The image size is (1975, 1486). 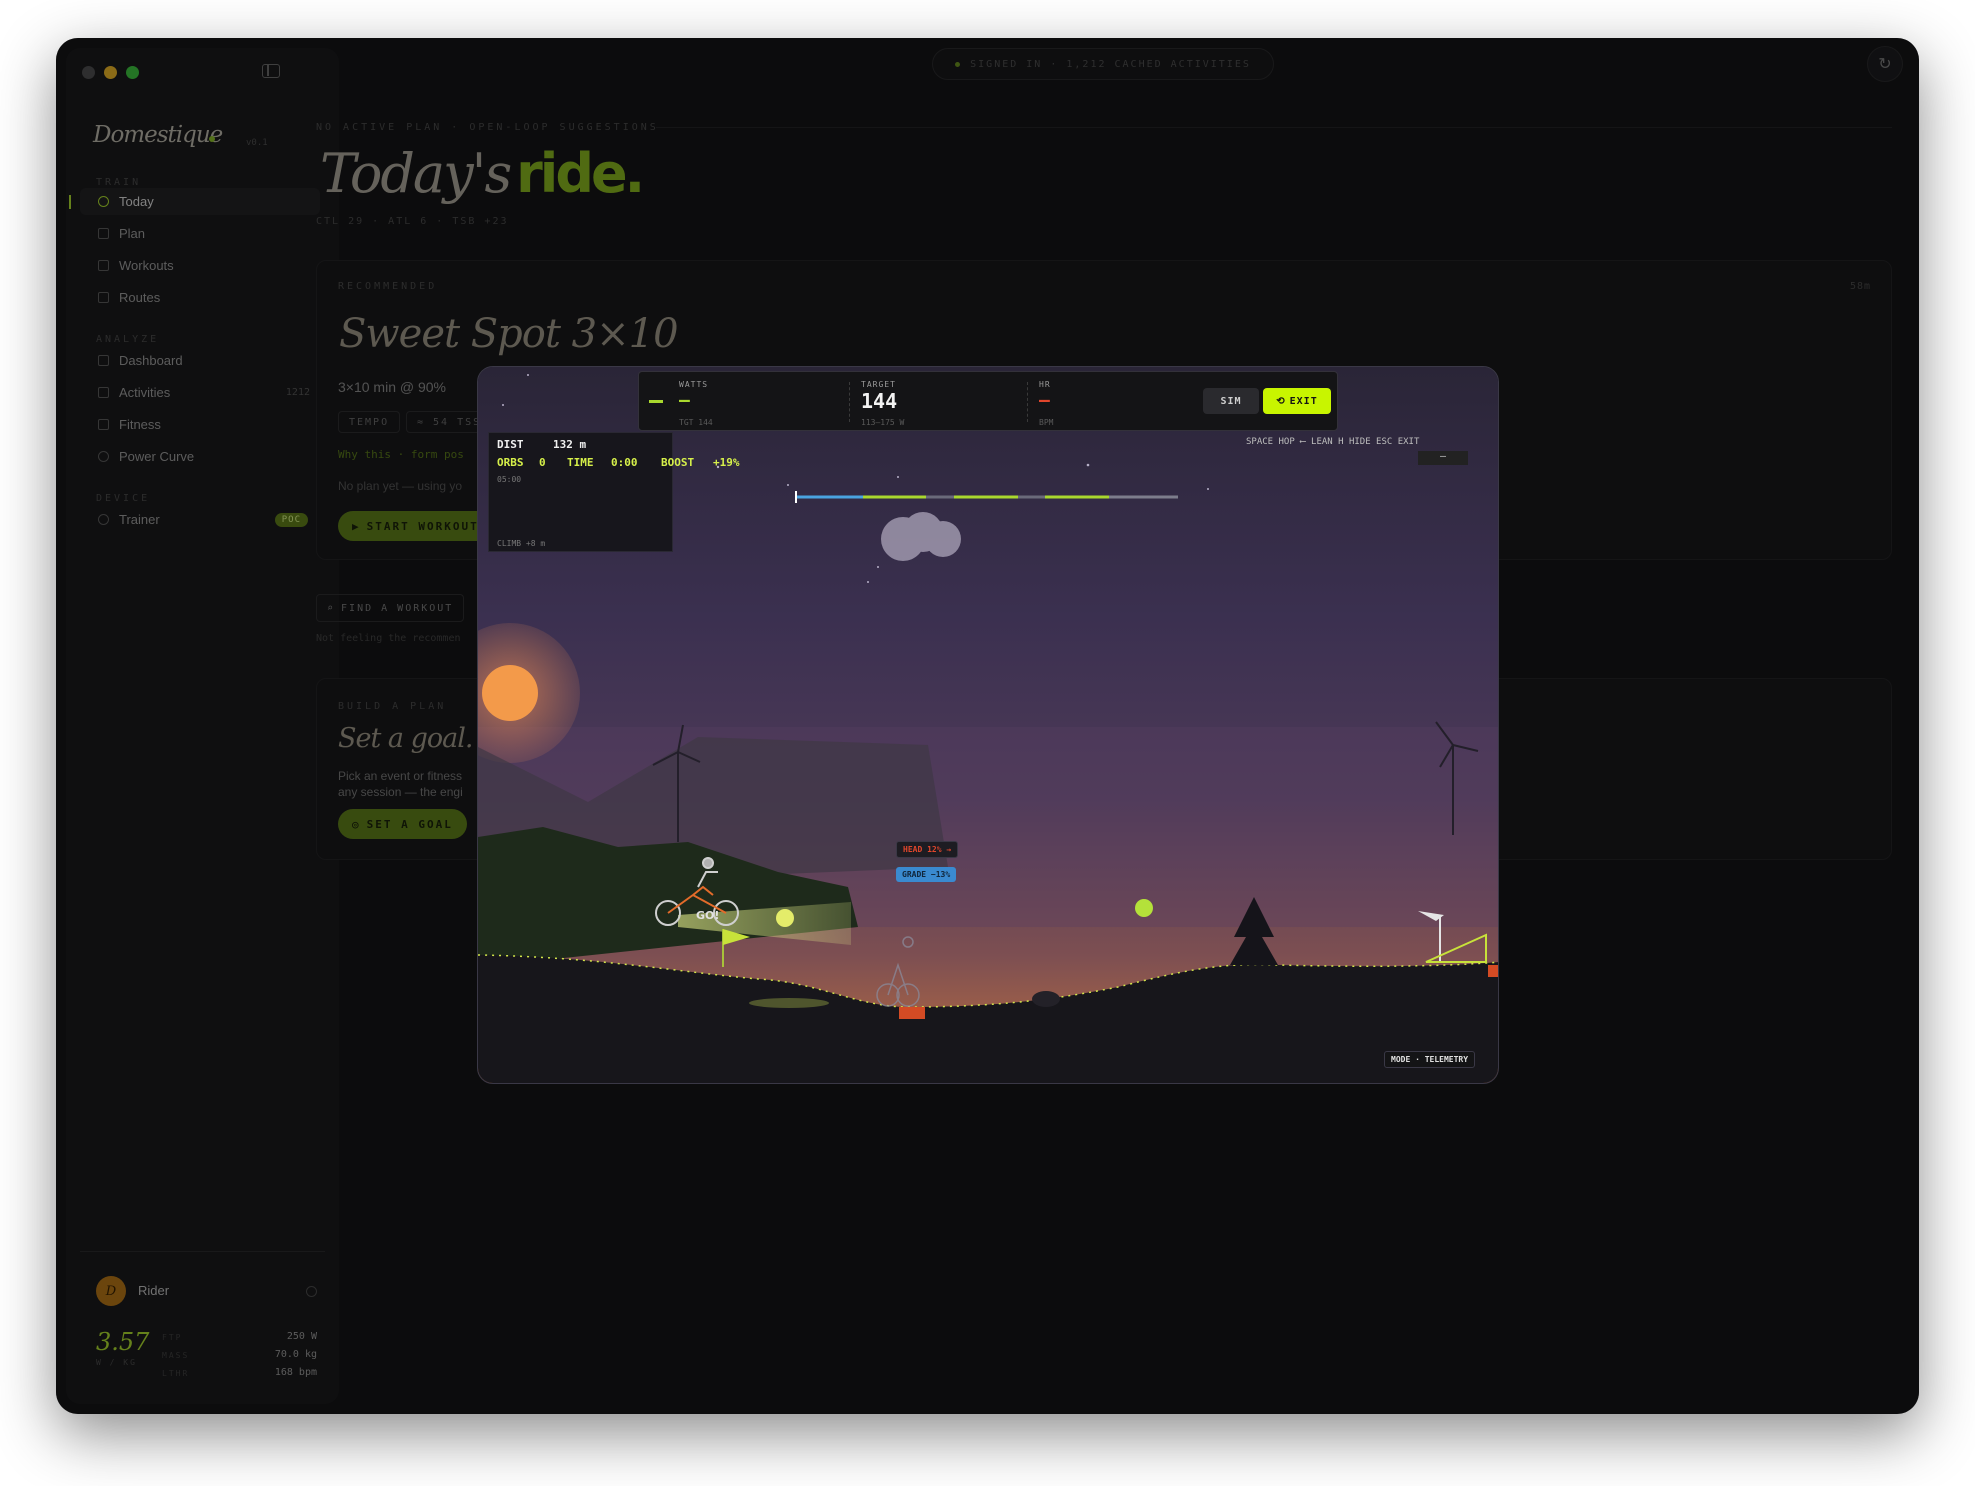 I want to click on hr-unit: BPM, so click(x=1046, y=422).